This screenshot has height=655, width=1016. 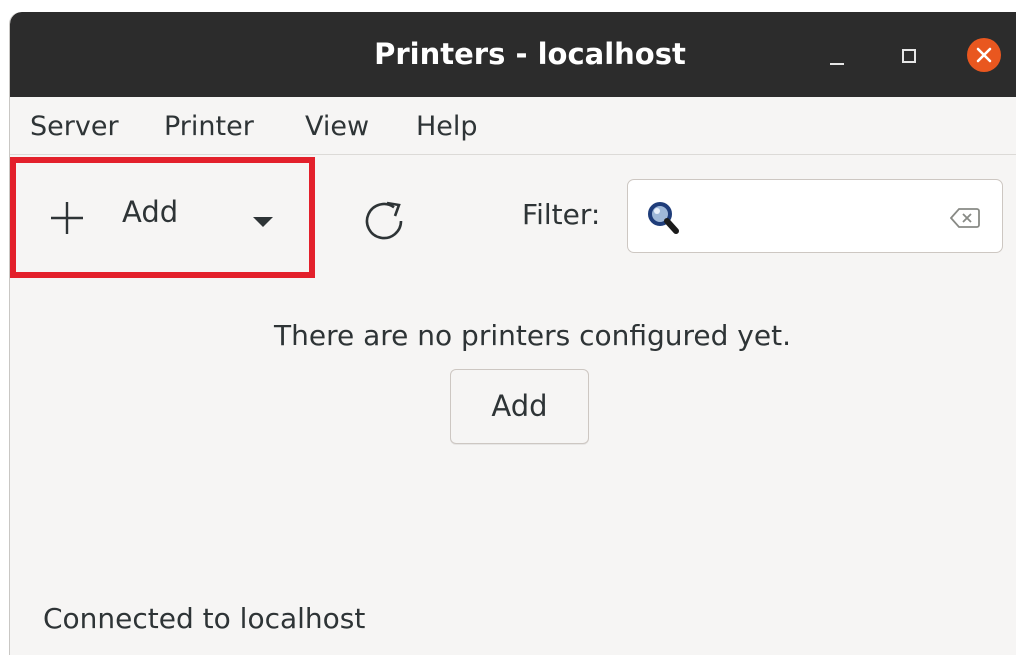 What do you see at coordinates (513, 126) in the screenshot?
I see `menu-bar: Server Printer View Help` at bounding box center [513, 126].